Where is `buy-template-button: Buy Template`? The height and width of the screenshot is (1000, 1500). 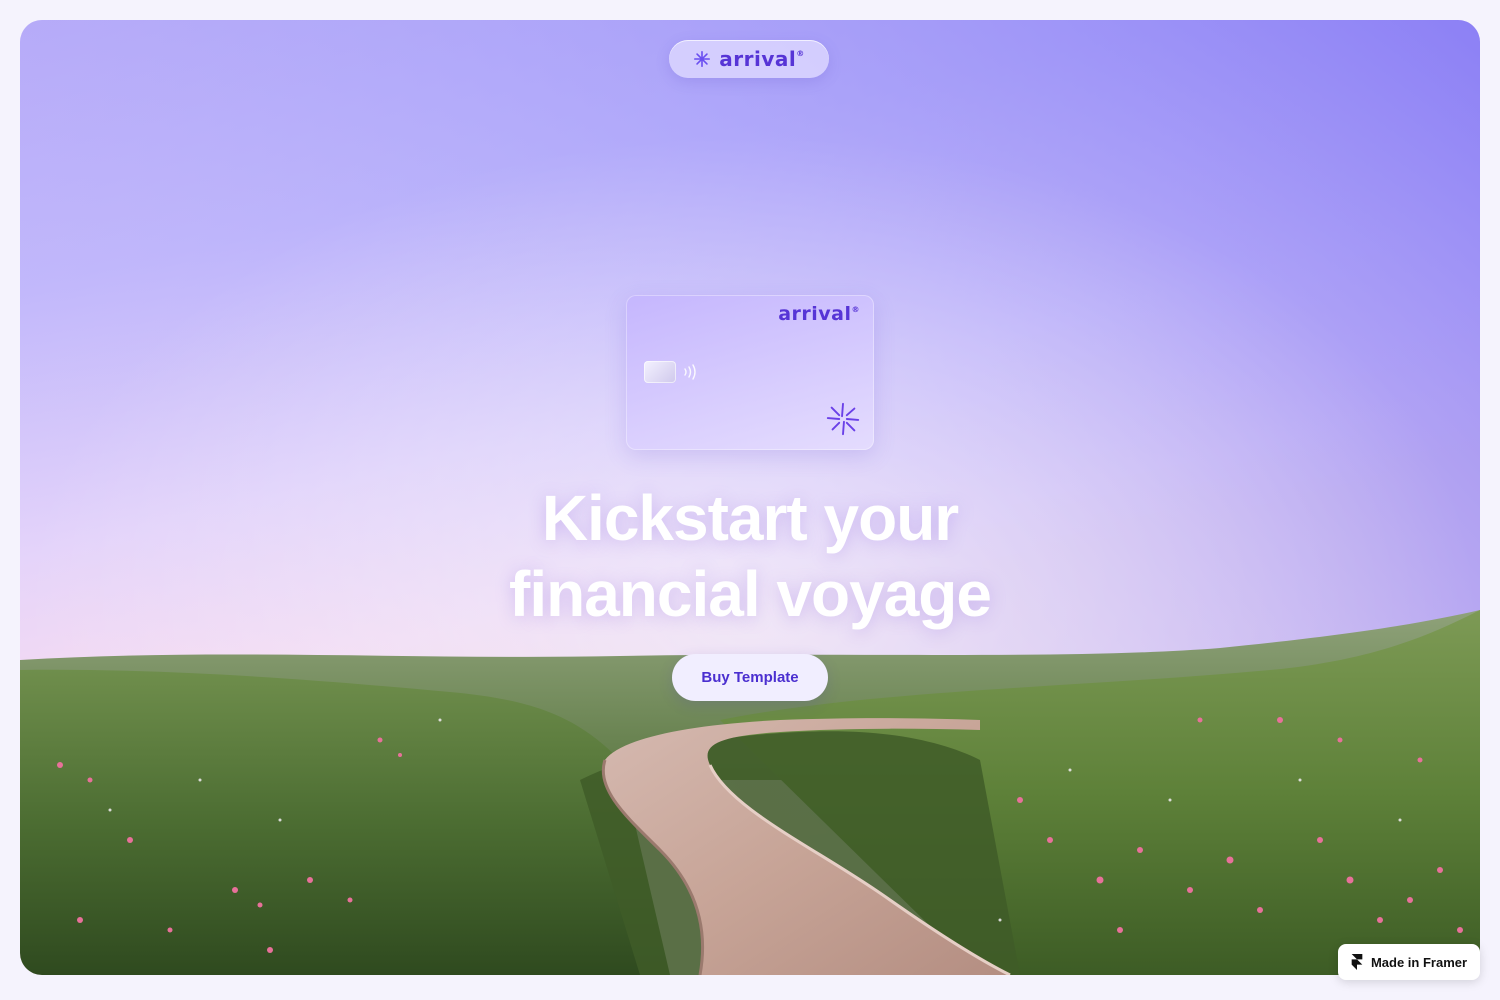 buy-template-button: Buy Template is located at coordinates (750, 677).